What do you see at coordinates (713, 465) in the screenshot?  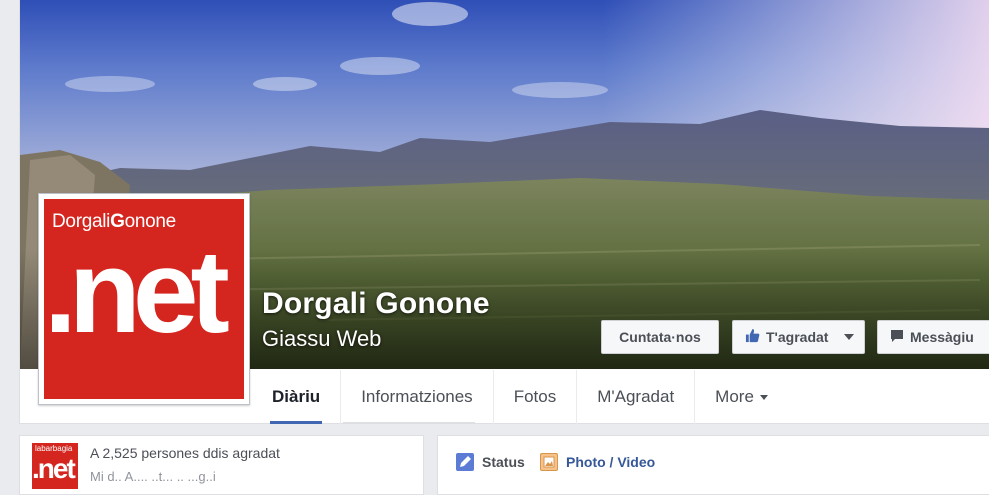 I see `composer-card: Status Photo / Video` at bounding box center [713, 465].